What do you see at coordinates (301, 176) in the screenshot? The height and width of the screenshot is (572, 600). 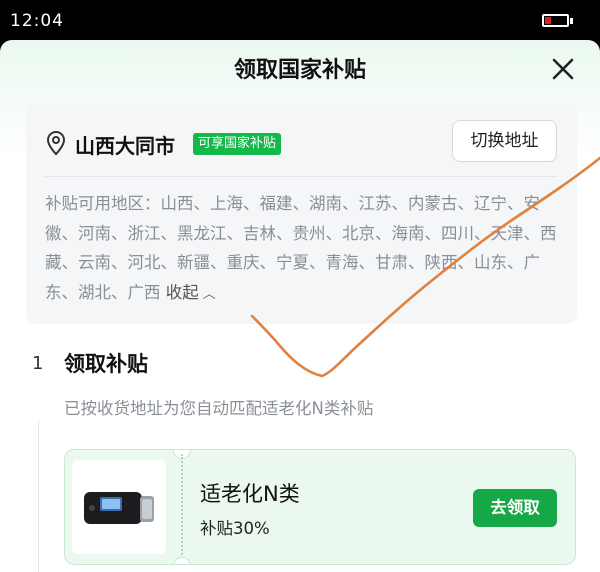 I see `divider` at bounding box center [301, 176].